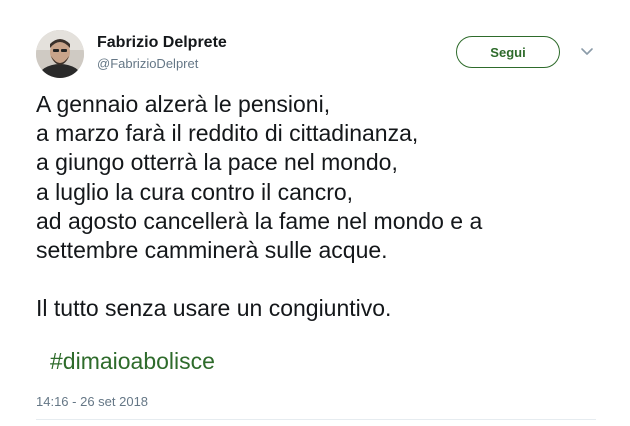 The width and height of the screenshot is (630, 426). I want to click on author-avatar, so click(60, 54).